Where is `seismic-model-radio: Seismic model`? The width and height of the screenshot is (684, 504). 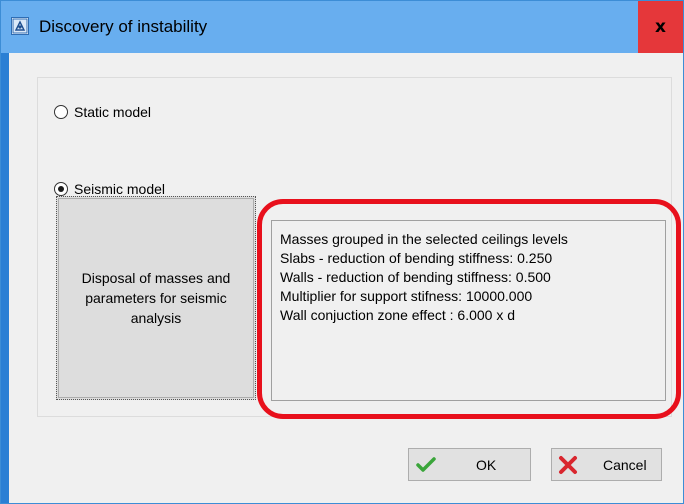 seismic-model-radio: Seismic model is located at coordinates (109, 189).